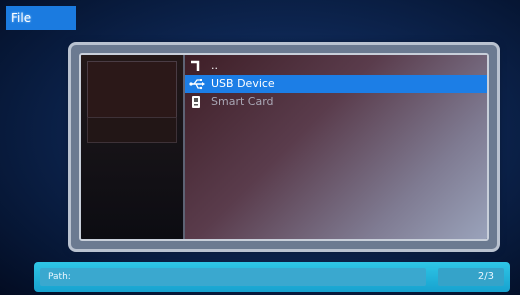 Image resolution: width=520 pixels, height=295 pixels. Describe the element at coordinates (196, 102) in the screenshot. I see `smart-card-icon` at that location.